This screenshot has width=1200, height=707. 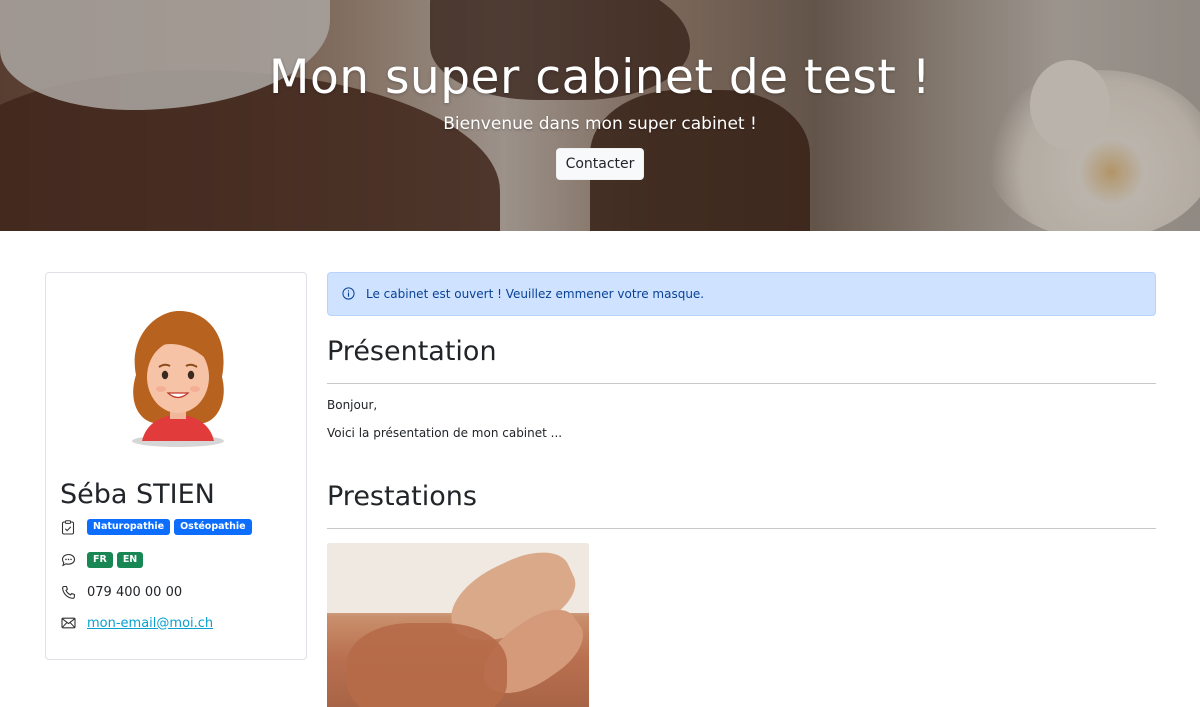 What do you see at coordinates (68, 527) in the screenshot?
I see `clipboard-check-icon` at bounding box center [68, 527].